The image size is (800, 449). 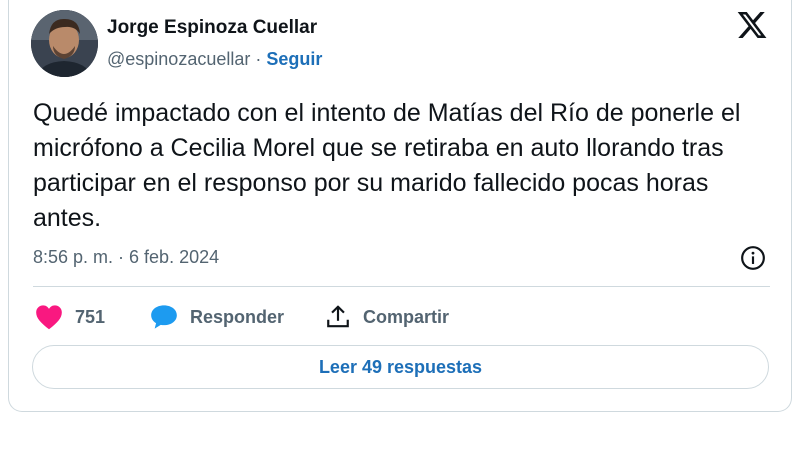 What do you see at coordinates (401, 286) in the screenshot?
I see `divider` at bounding box center [401, 286].